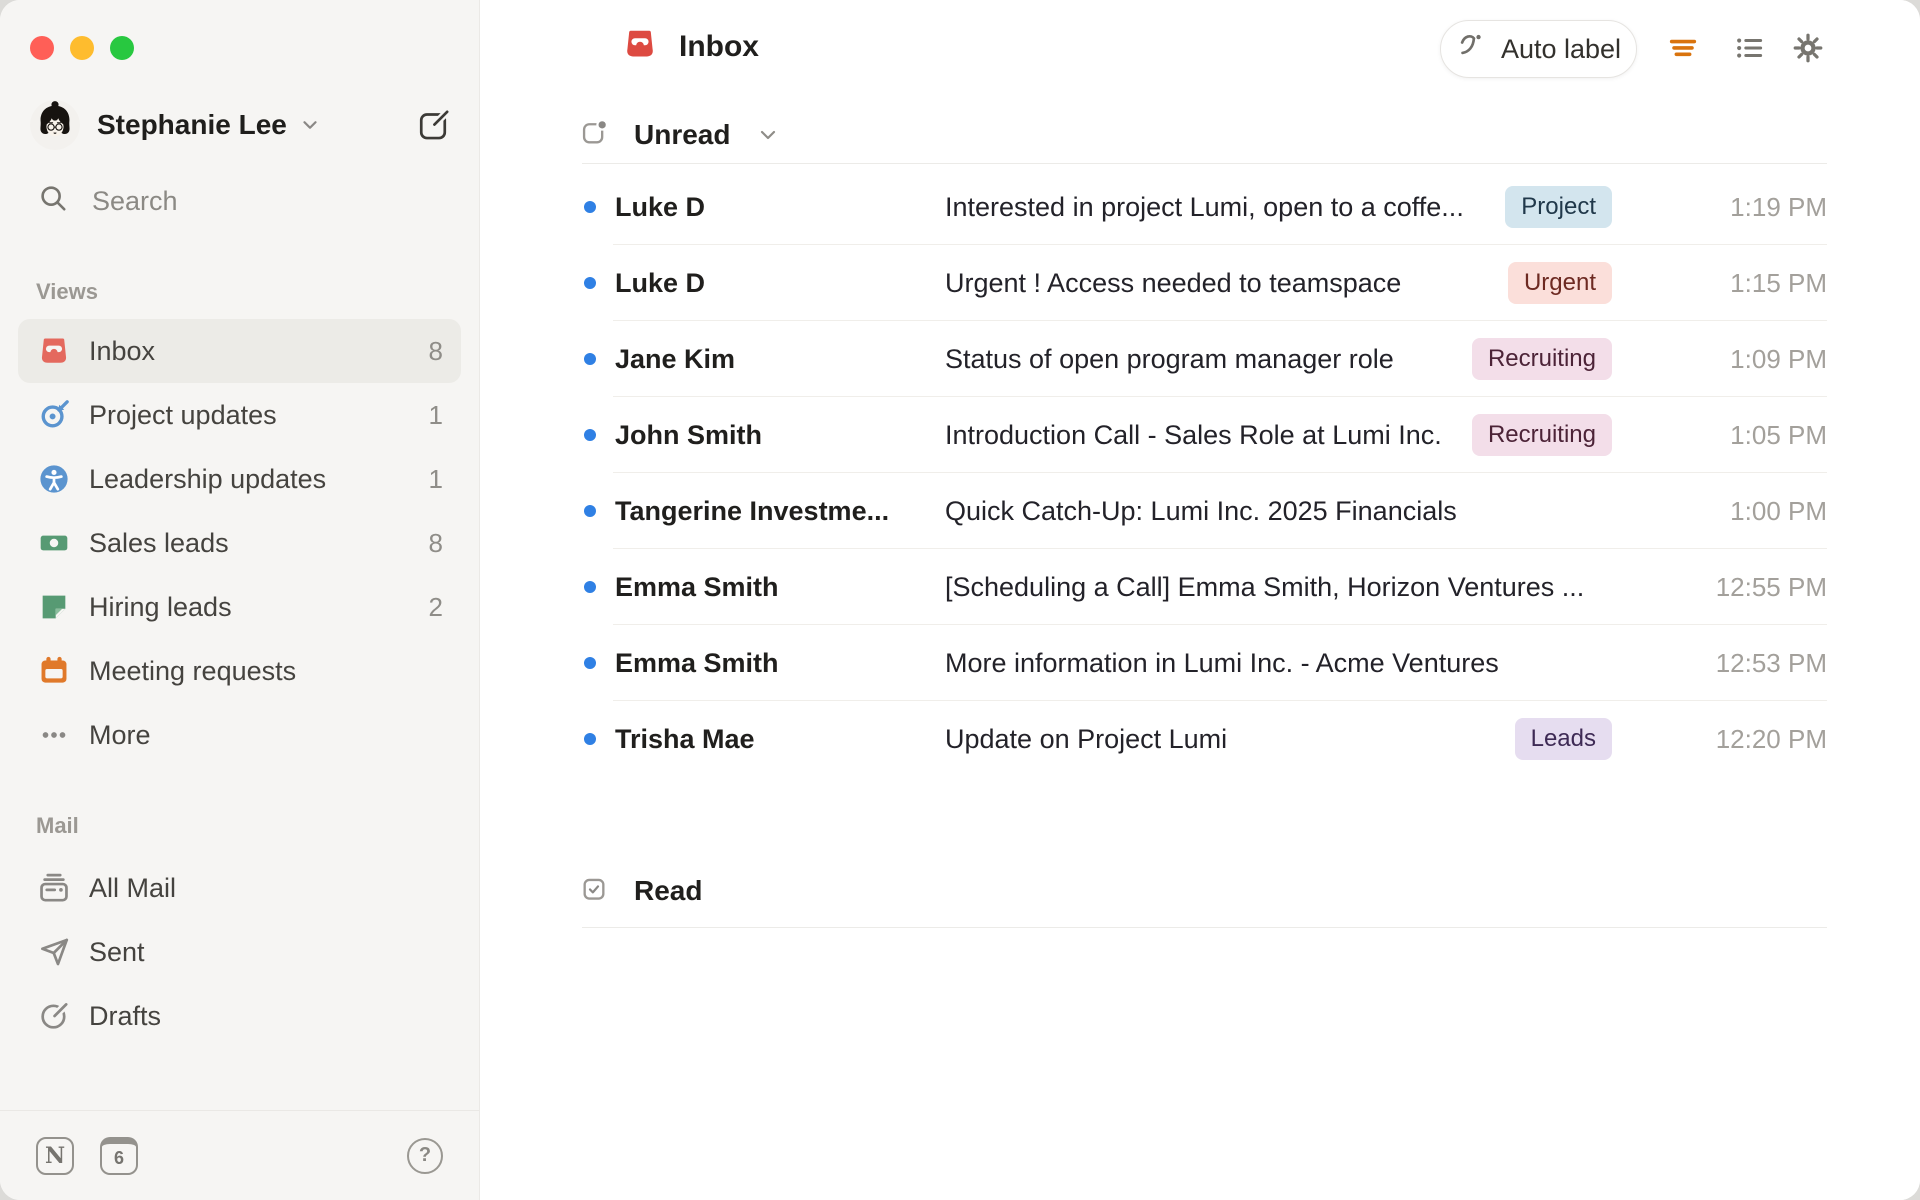 The height and width of the screenshot is (1200, 1920). Describe the element at coordinates (594, 891) in the screenshot. I see `read-checkbox-icon` at that location.